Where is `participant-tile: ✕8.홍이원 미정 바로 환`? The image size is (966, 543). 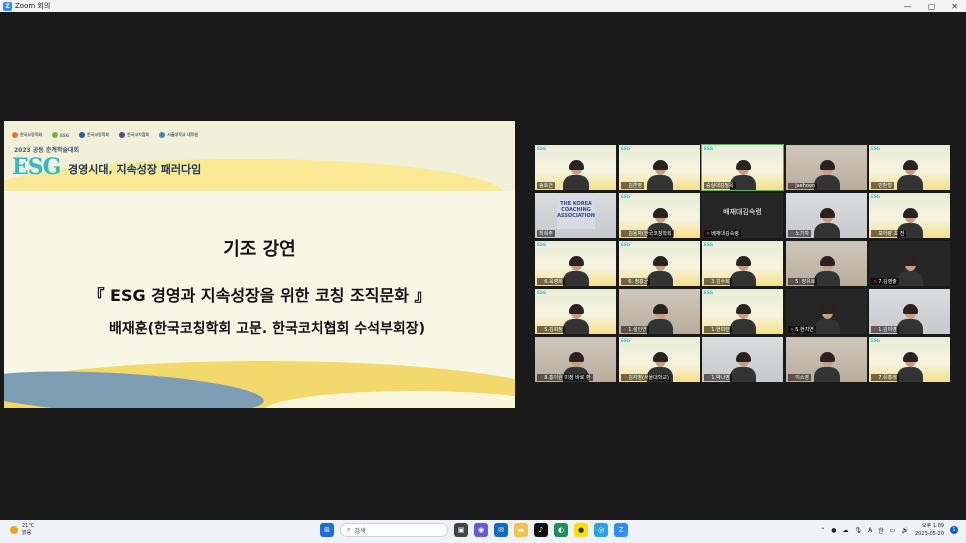
participant-tile: ✕8.홍이원 미정 바로 환 is located at coordinates (575, 359).